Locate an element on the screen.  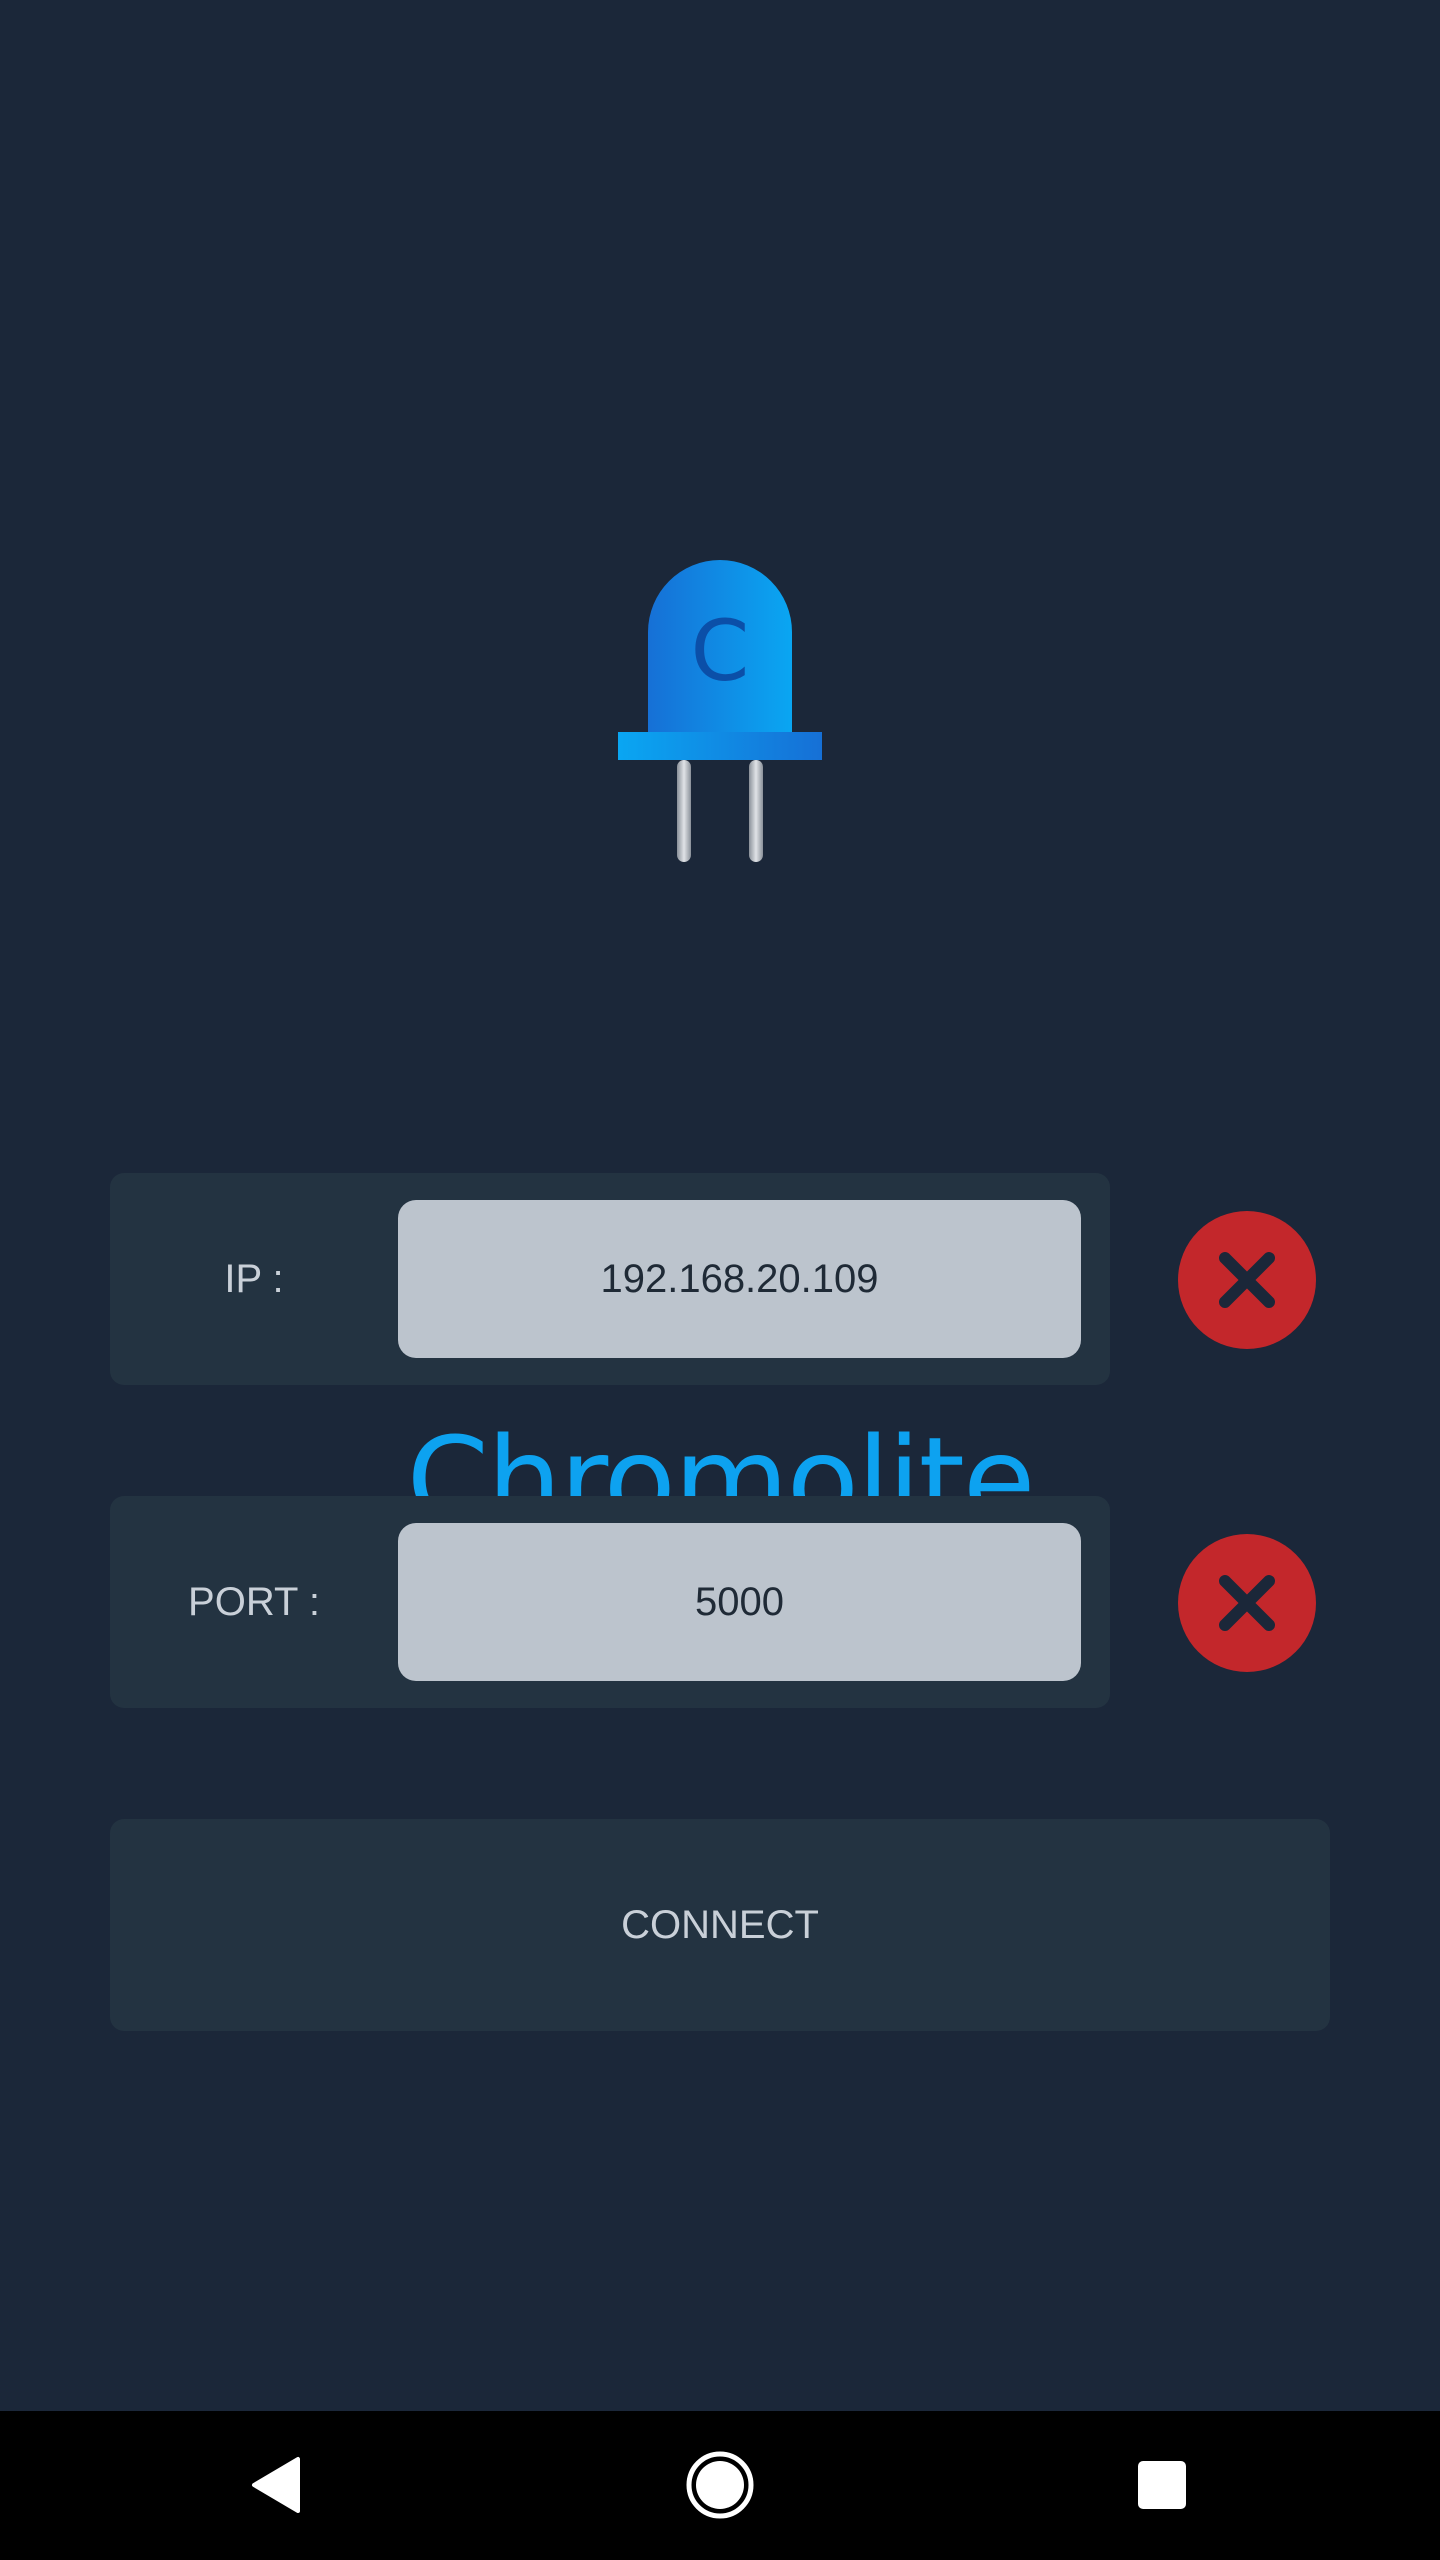
home-circle-icon is located at coordinates (720, 2485).